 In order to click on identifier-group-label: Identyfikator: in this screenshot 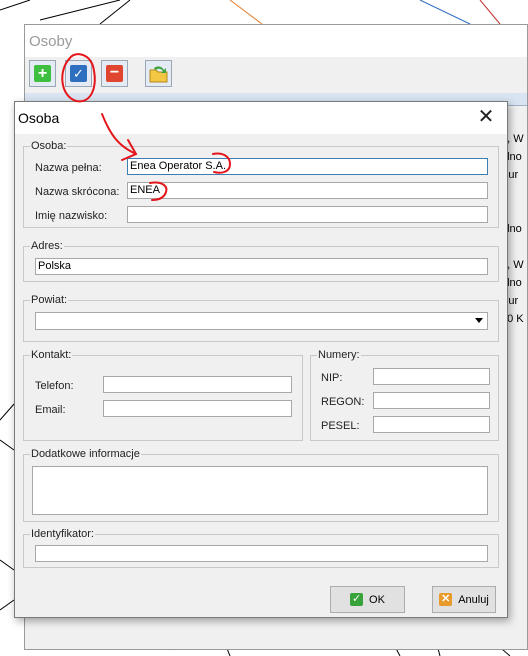, I will do `click(62, 534)`.